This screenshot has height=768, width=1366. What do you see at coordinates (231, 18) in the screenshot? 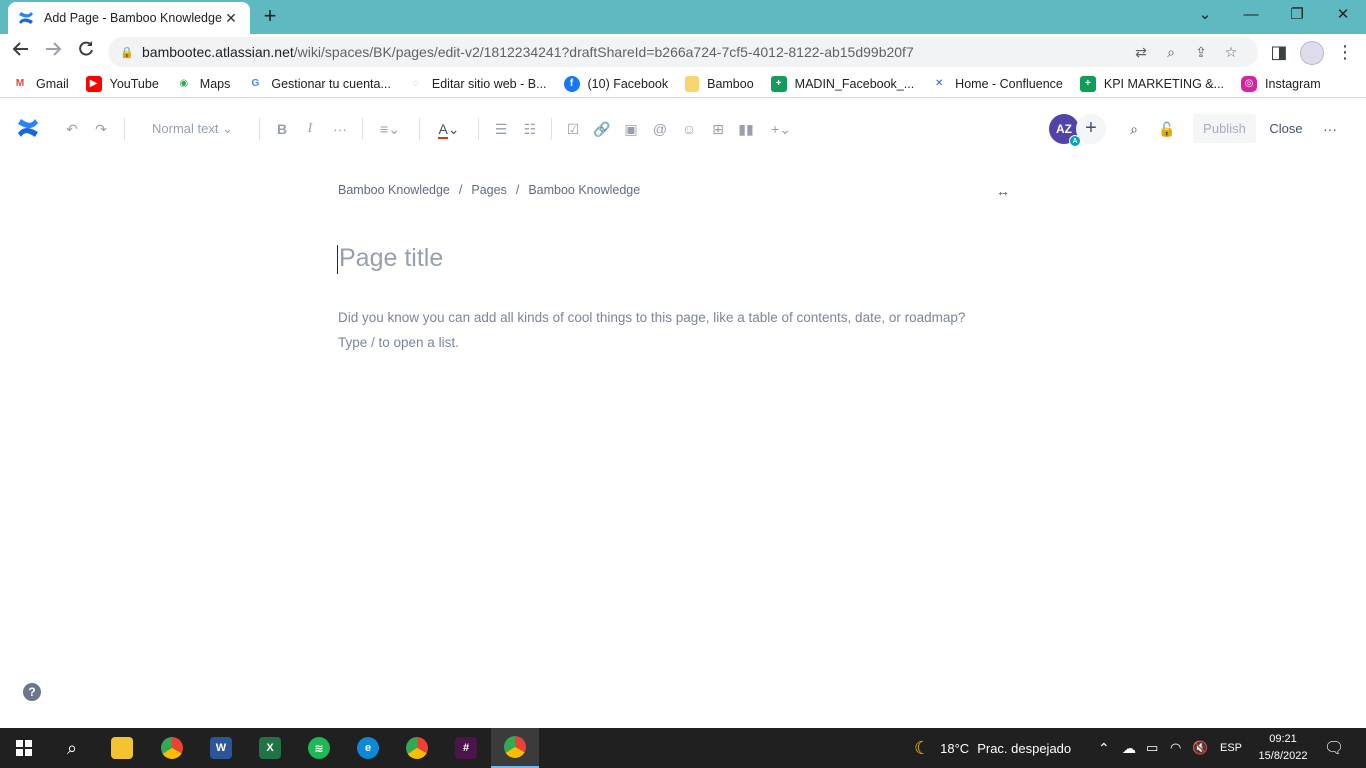
I see `tab-close-icon: ✕` at bounding box center [231, 18].